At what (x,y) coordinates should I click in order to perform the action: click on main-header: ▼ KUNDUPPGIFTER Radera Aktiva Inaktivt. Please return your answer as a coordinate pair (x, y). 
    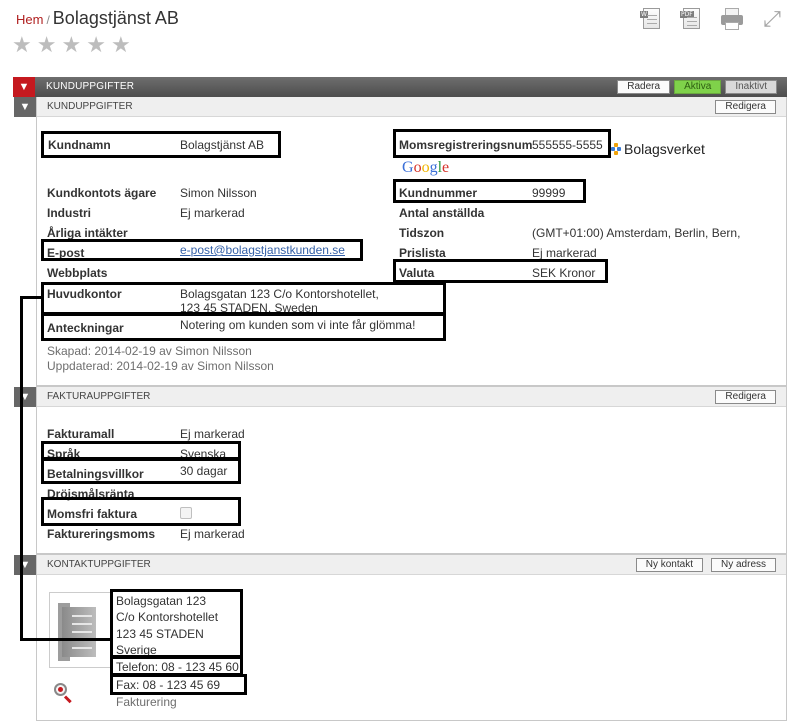
    Looking at the image, I should click on (400, 87).